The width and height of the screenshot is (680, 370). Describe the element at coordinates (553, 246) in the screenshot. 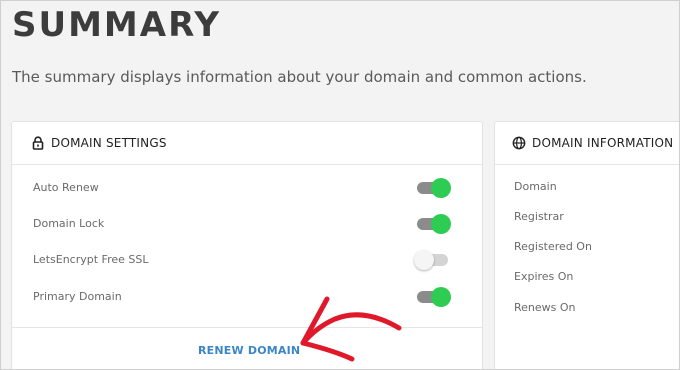

I see `info-row-registered-on: Registered On` at that location.